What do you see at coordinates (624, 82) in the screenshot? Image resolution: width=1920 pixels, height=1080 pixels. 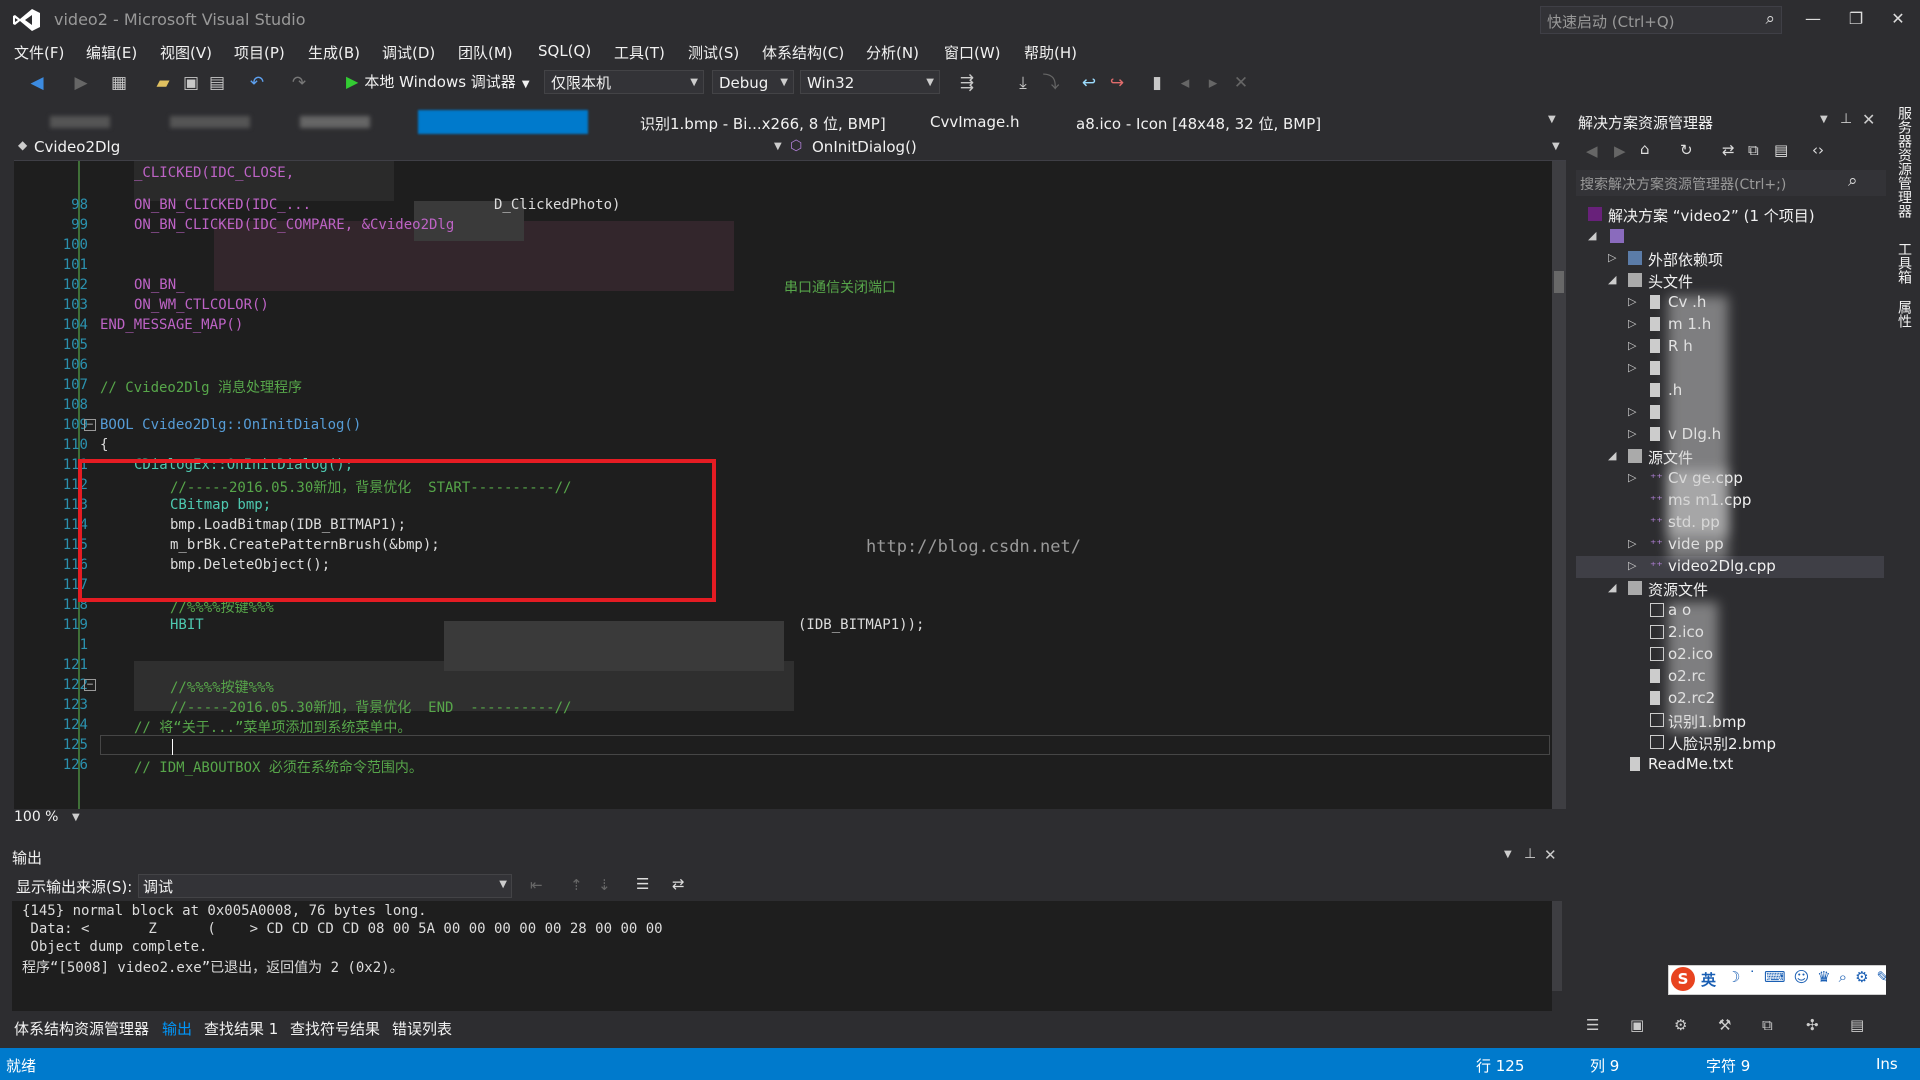 I see `platform-target-combo: 仅限本机 ▼` at bounding box center [624, 82].